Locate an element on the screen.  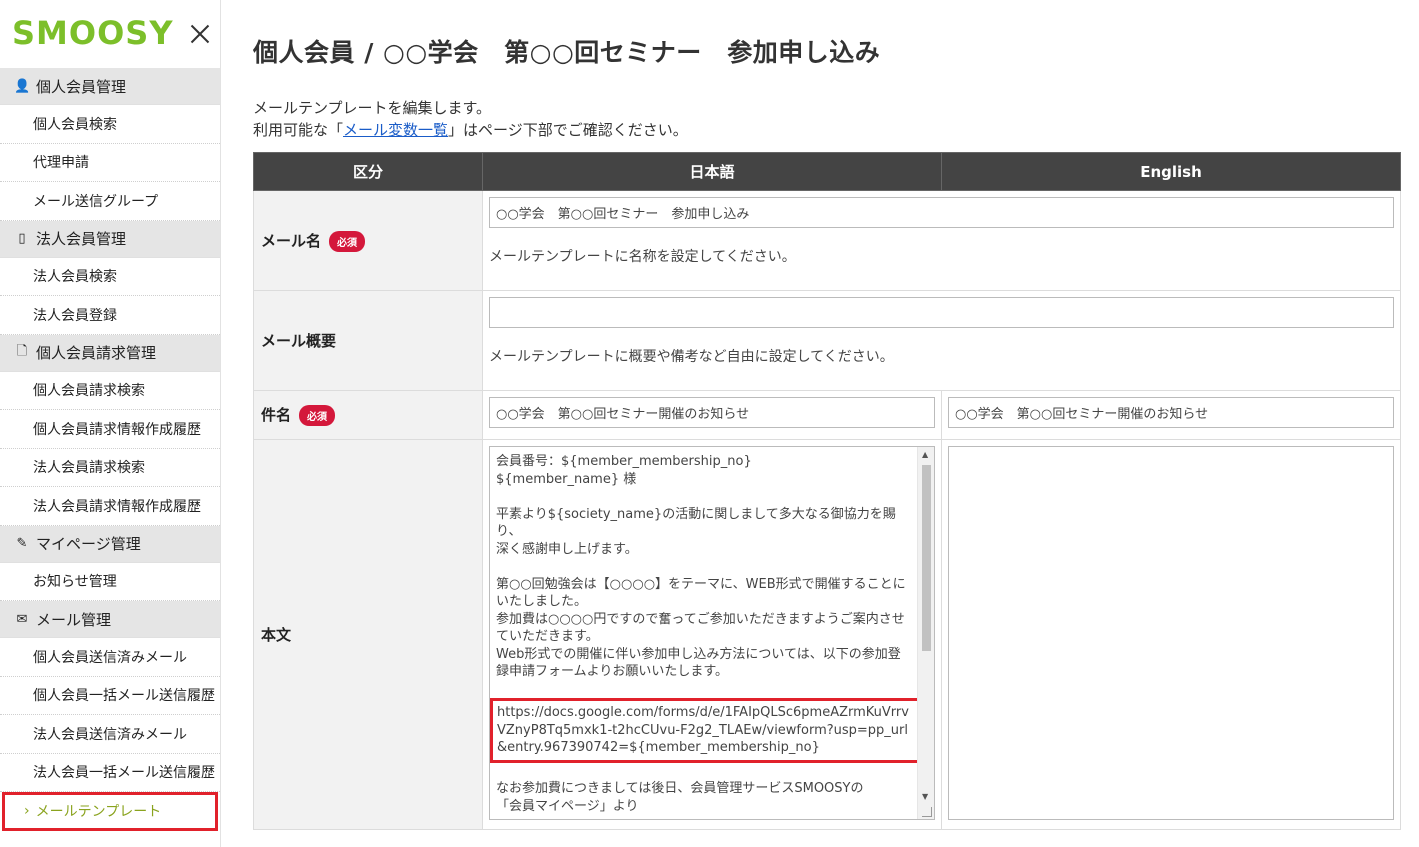
sidebar-item: 法人会員登録 is located at coordinates (110, 315).